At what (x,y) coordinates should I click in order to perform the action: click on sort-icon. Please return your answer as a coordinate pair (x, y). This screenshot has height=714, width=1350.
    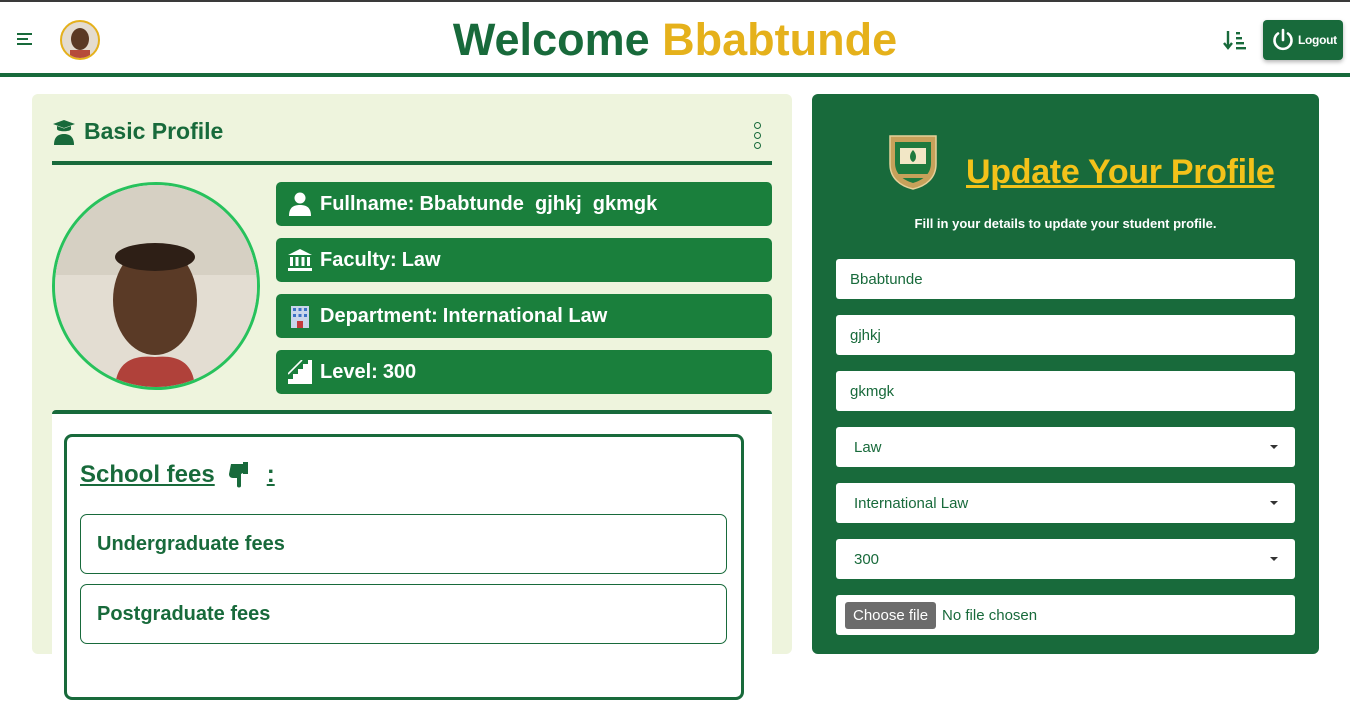
    Looking at the image, I should click on (1235, 40).